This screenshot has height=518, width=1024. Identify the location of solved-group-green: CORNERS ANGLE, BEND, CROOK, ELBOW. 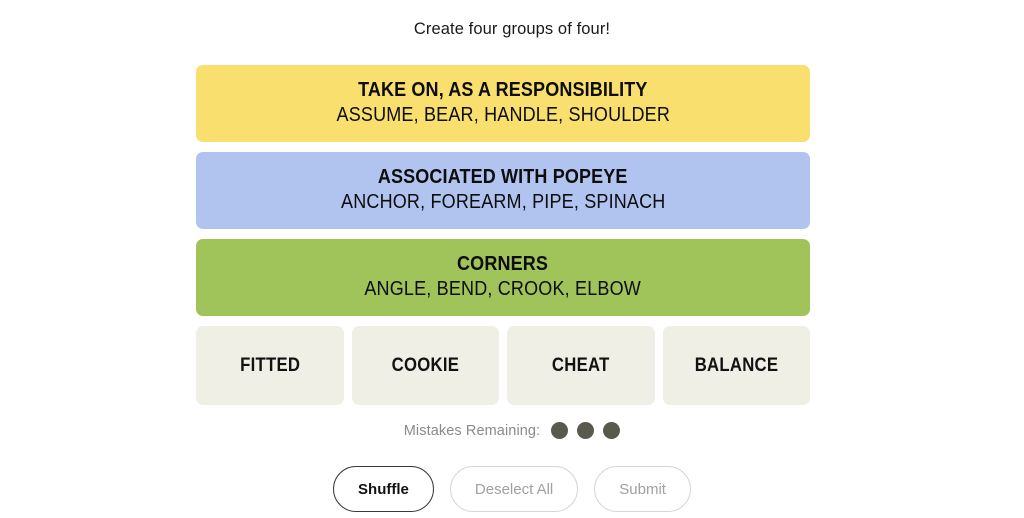
(503, 277).